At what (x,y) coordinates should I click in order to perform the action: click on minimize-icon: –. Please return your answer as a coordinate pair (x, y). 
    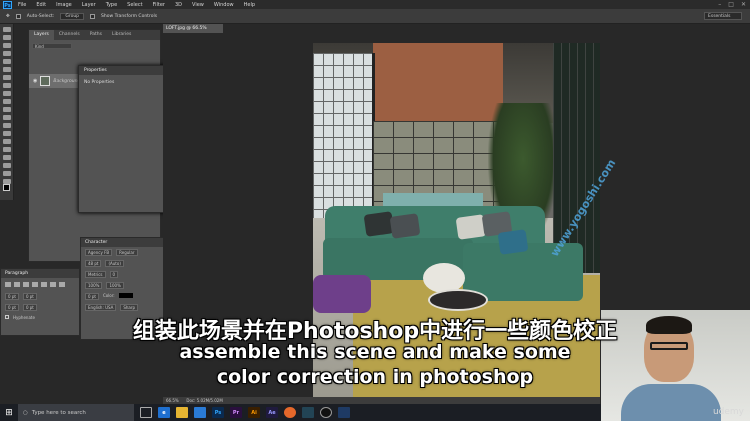
    Looking at the image, I should click on (719, 4).